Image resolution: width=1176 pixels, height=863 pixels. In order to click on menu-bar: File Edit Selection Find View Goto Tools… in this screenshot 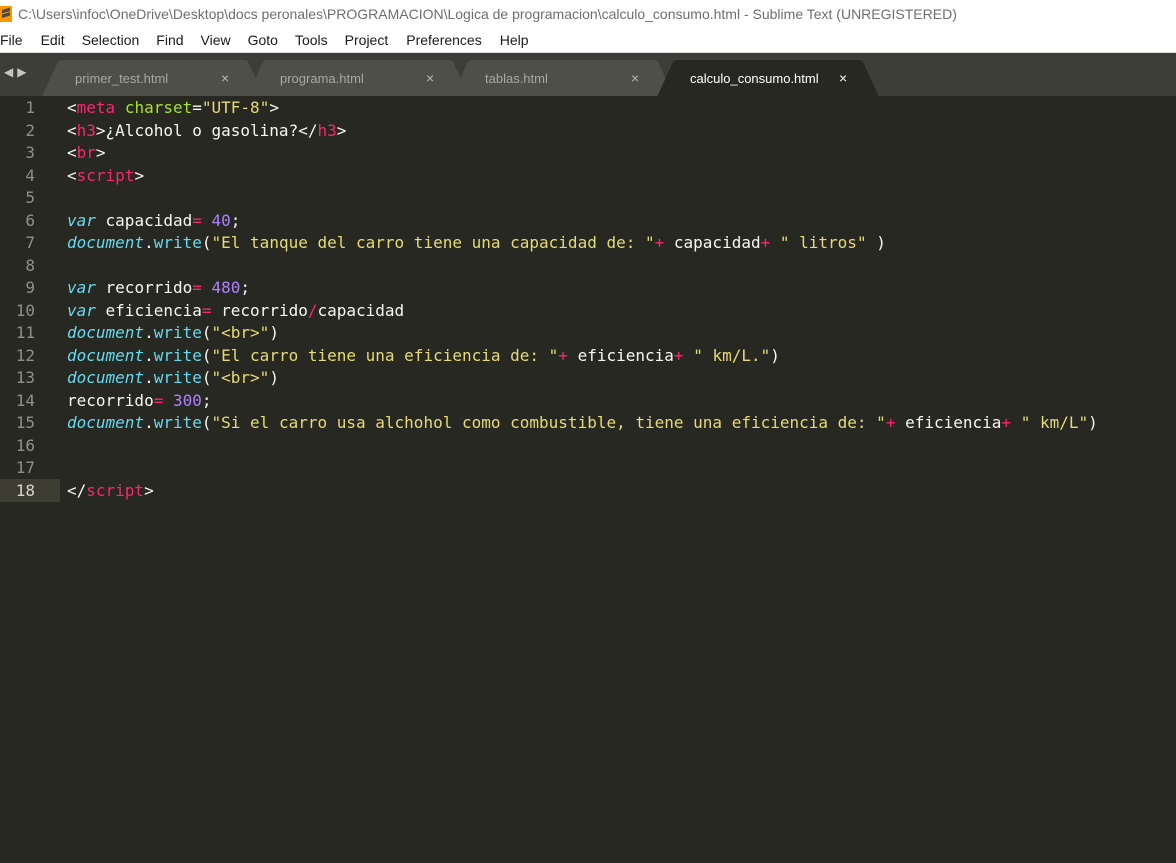, I will do `click(588, 40)`.